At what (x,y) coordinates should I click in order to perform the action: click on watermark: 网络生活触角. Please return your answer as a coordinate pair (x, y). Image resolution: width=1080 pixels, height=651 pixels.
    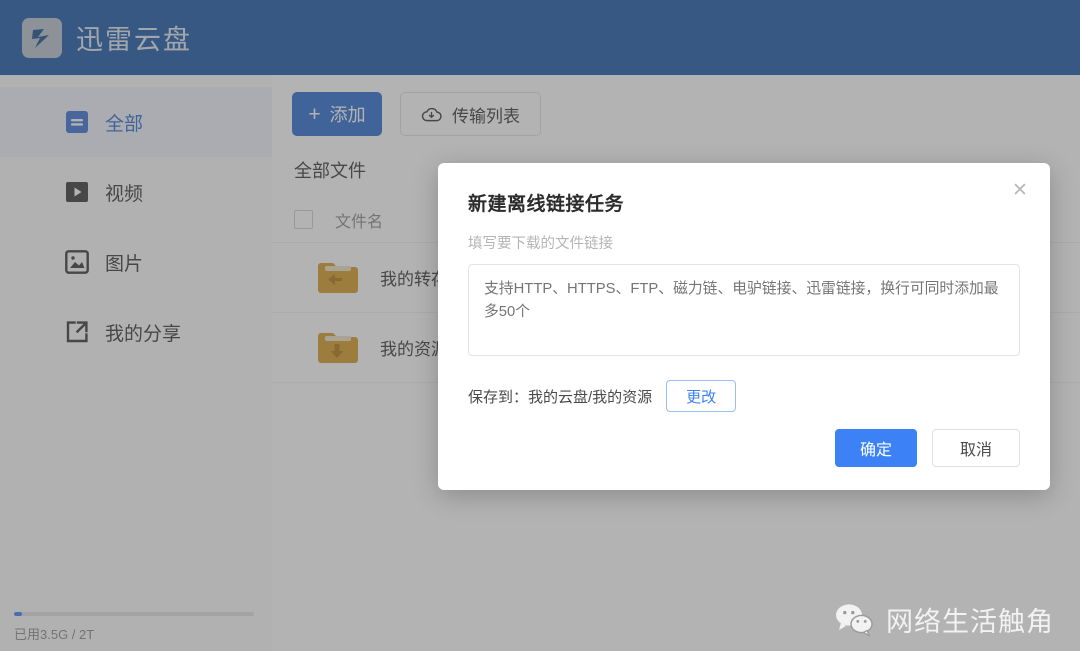
    Looking at the image, I should click on (944, 619).